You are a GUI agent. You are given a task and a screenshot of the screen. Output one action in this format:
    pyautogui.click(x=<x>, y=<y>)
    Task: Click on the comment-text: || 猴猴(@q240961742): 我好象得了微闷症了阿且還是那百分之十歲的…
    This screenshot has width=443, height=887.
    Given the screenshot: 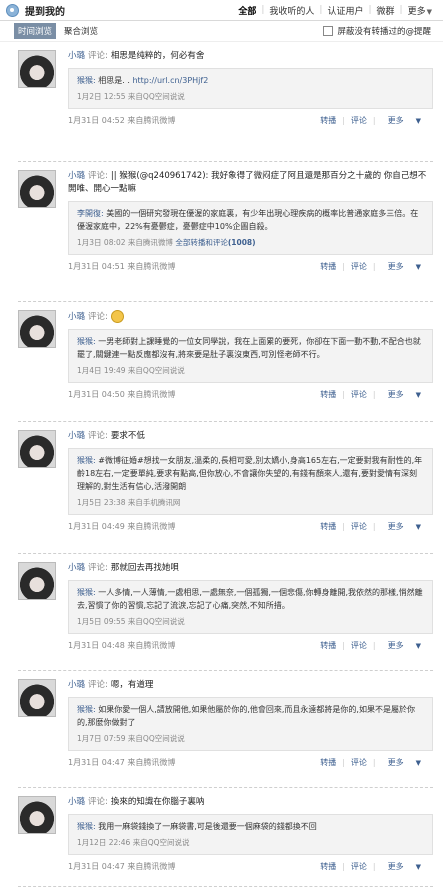 What is the action you would take?
    pyautogui.click(x=247, y=182)
    